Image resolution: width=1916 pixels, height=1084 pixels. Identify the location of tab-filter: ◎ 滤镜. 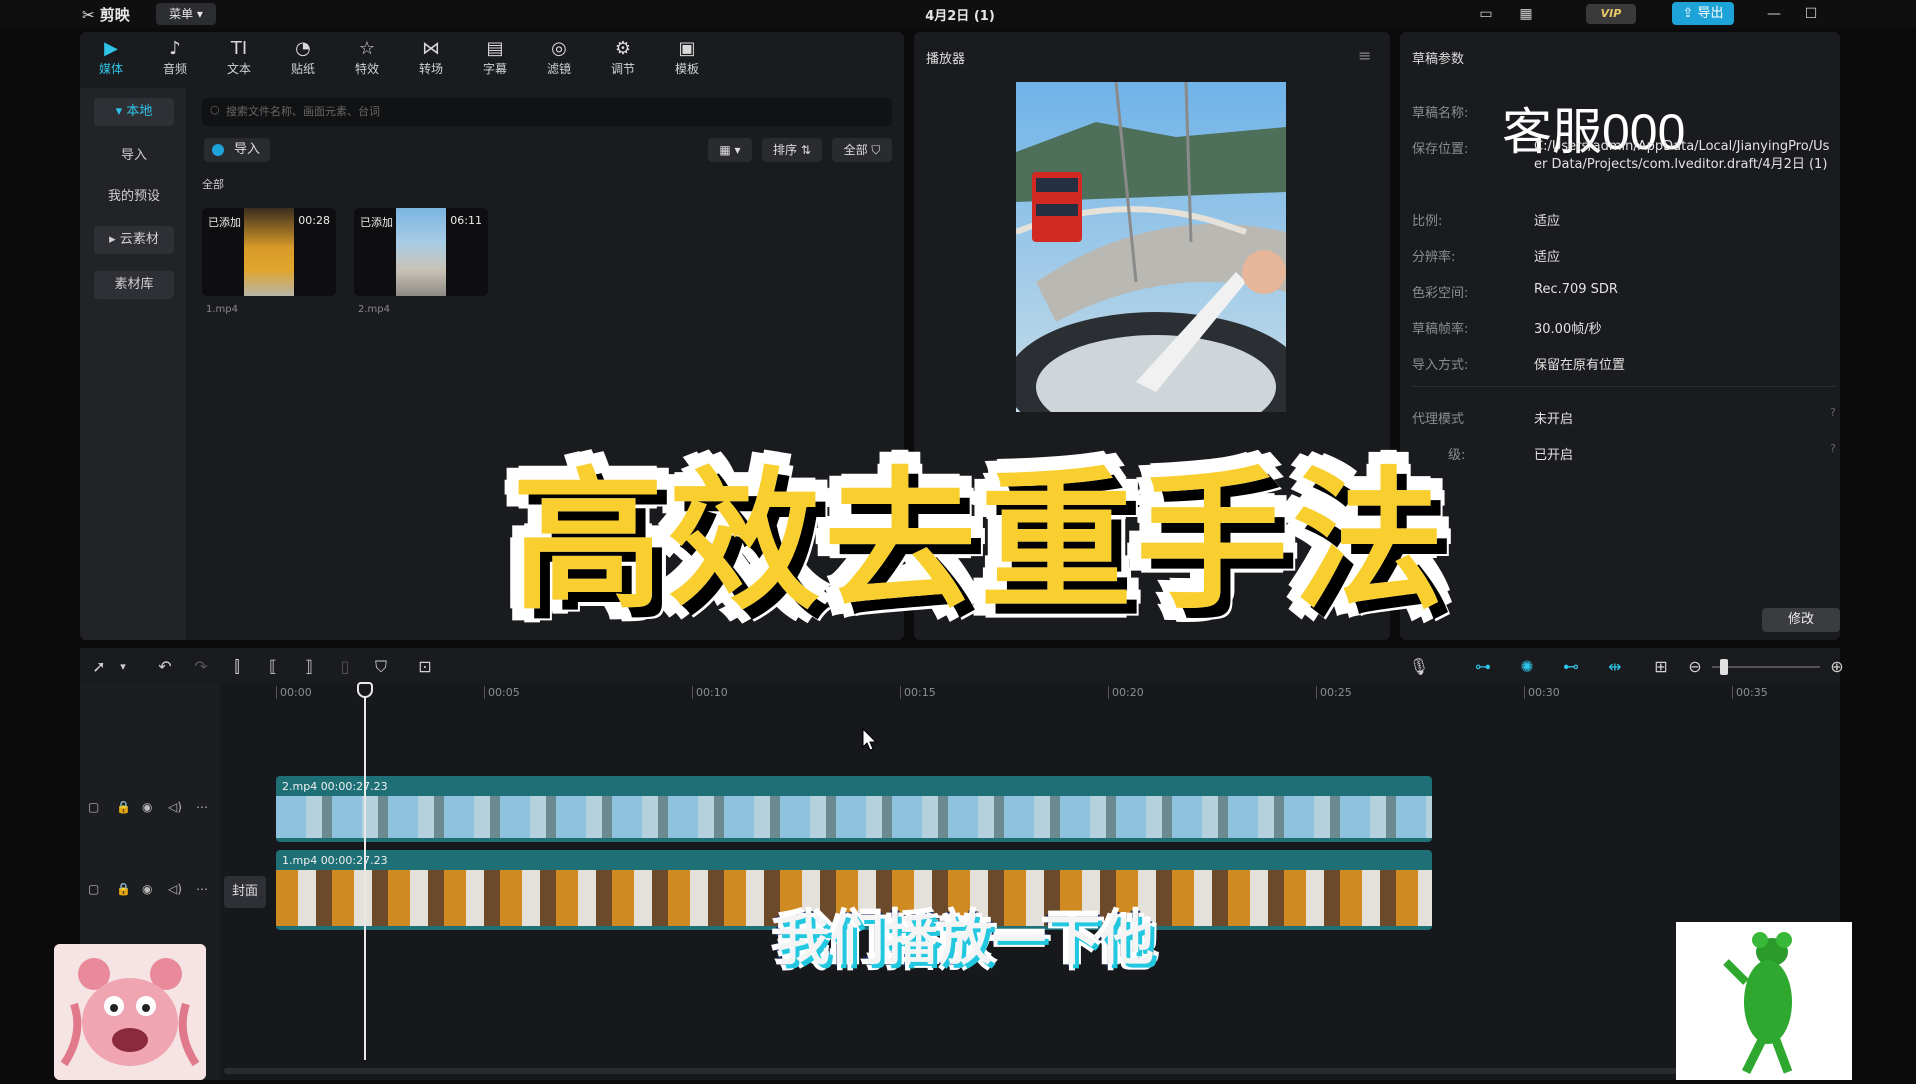
(559, 59).